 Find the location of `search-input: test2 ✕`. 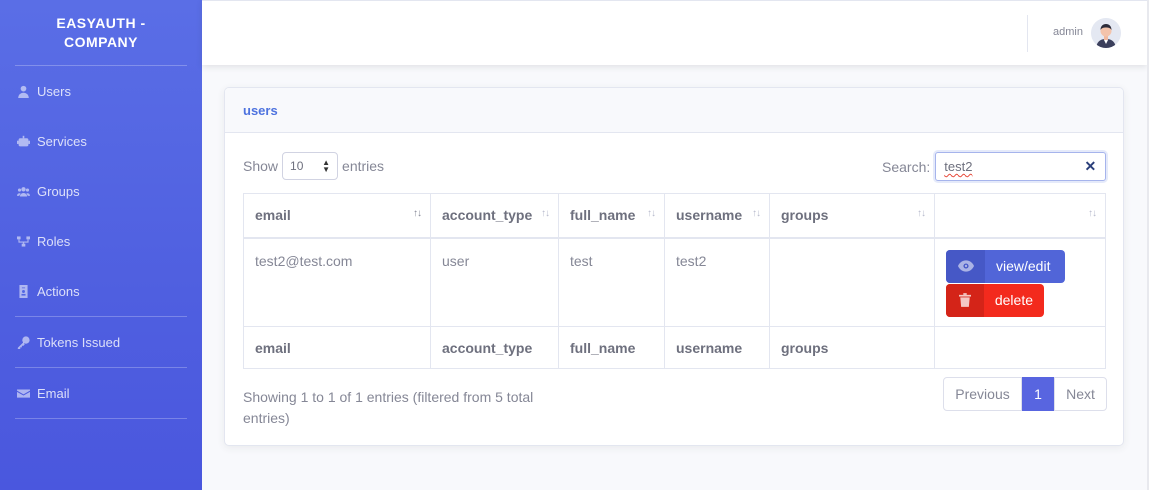

search-input: test2 ✕ is located at coordinates (1021, 166).